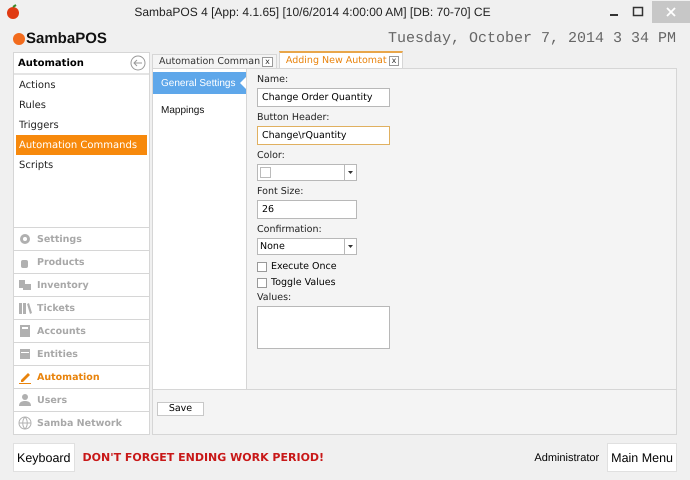 The width and height of the screenshot is (690, 480). I want to click on tab: Adding New Automat x, so click(341, 59).